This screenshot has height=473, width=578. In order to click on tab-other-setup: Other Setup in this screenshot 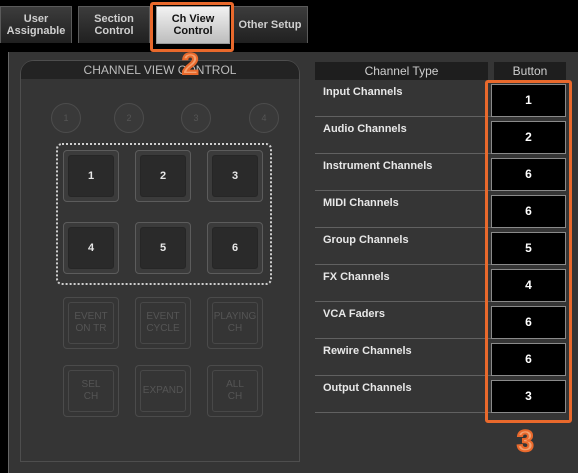, I will do `click(270, 24)`.